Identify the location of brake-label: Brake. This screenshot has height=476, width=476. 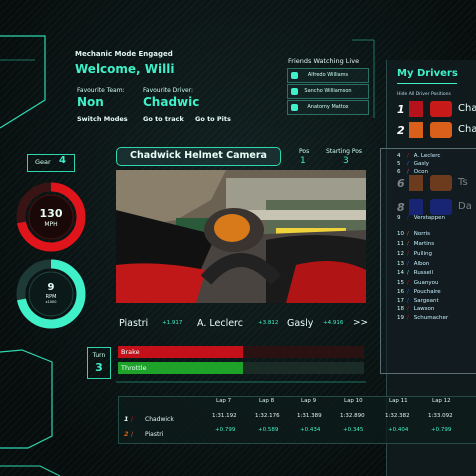
(130, 352).